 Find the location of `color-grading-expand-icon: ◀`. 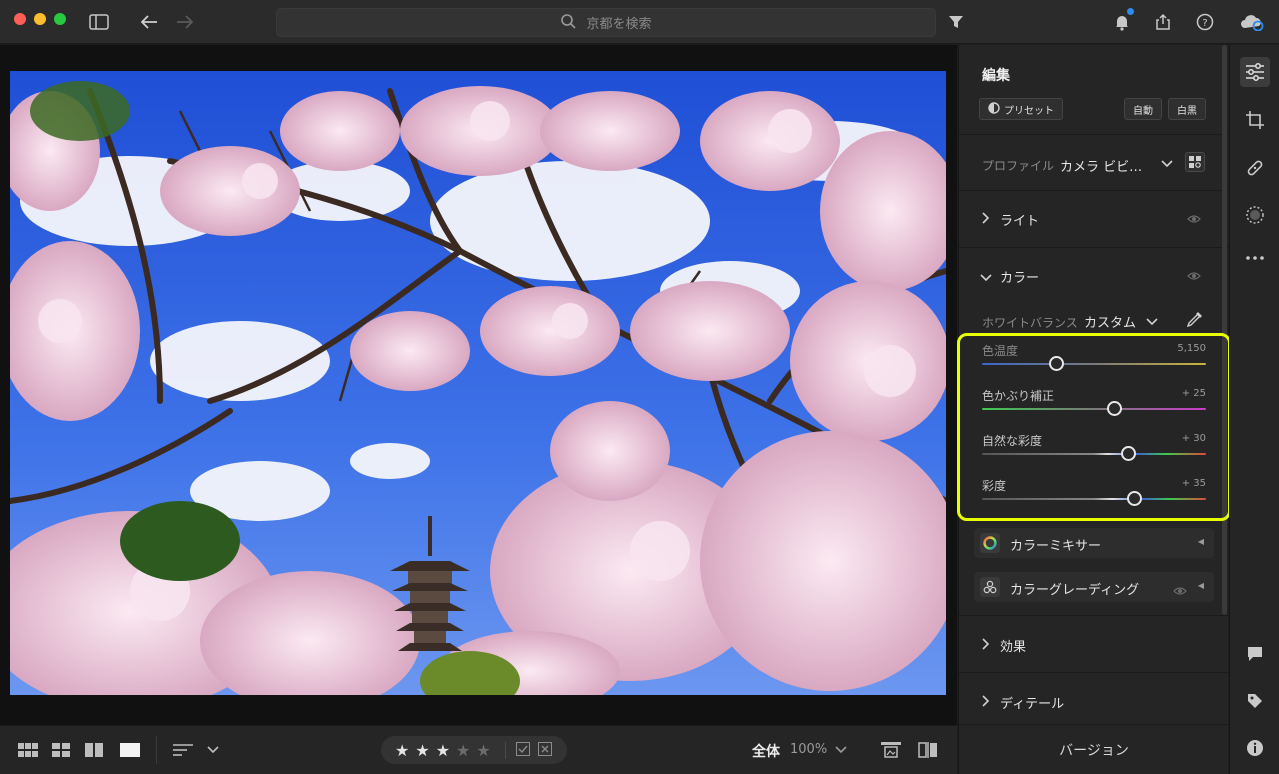

color-grading-expand-icon: ◀ is located at coordinates (1201, 585).